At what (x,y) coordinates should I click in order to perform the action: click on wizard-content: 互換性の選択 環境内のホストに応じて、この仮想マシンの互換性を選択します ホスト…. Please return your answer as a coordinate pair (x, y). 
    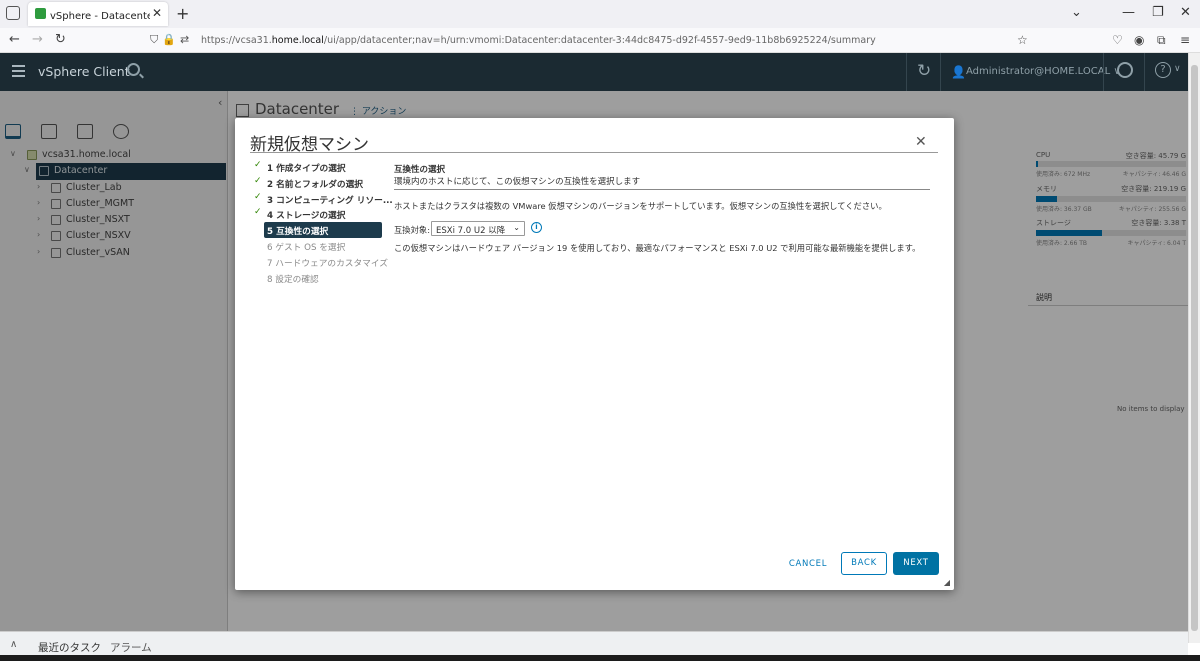
    Looking at the image, I should click on (662, 208).